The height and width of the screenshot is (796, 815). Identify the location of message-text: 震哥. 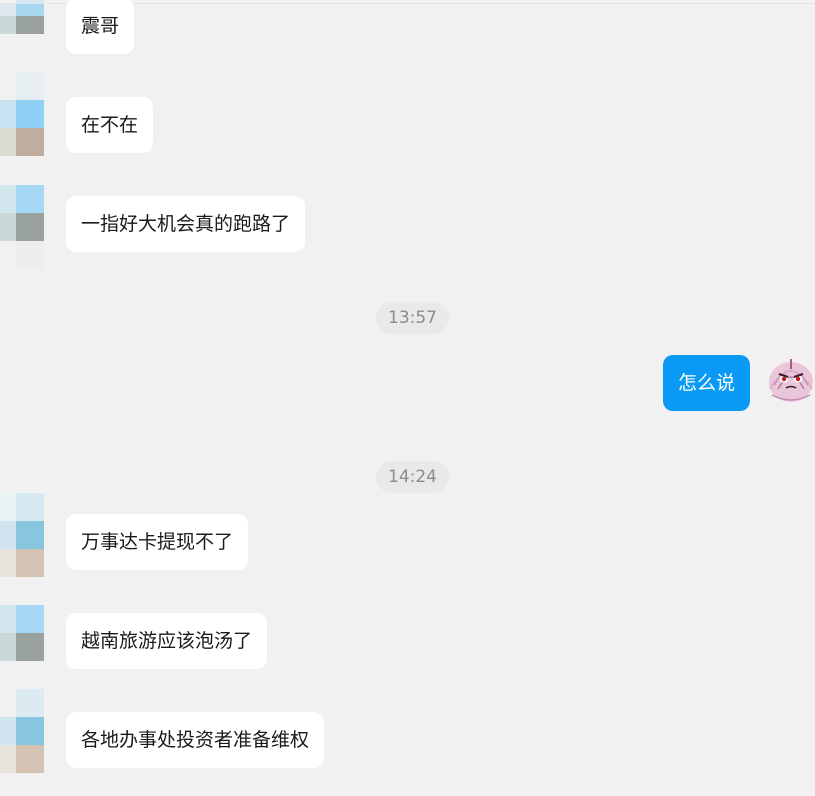
(100, 26).